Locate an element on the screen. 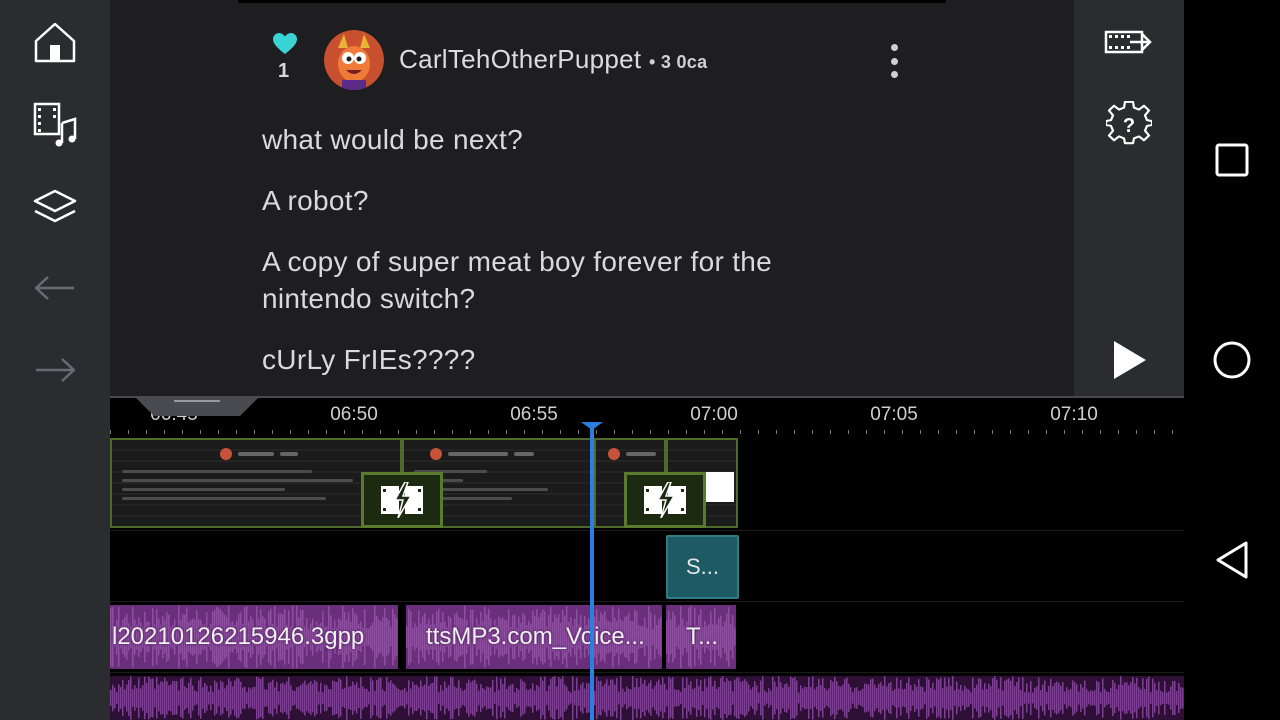  export-button is located at coordinates (1129, 42).